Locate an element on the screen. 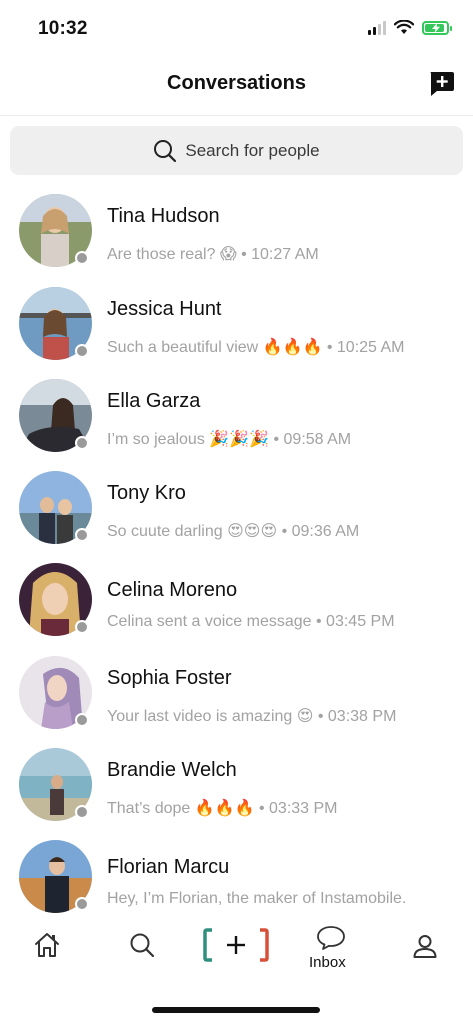 This screenshot has width=473, height=1024. search-placeholder: Search for people is located at coordinates (252, 150).